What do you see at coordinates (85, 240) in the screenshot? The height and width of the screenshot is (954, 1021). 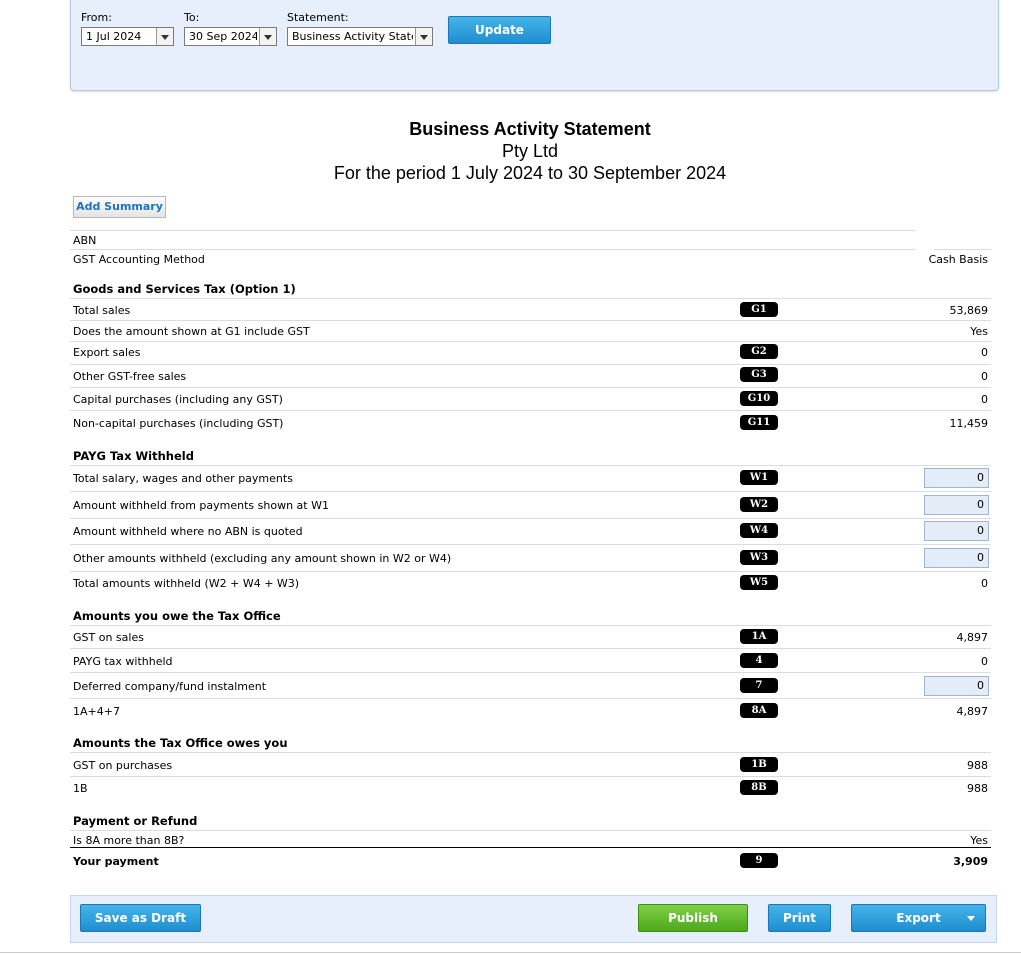 I see `abn-label: ABN` at bounding box center [85, 240].